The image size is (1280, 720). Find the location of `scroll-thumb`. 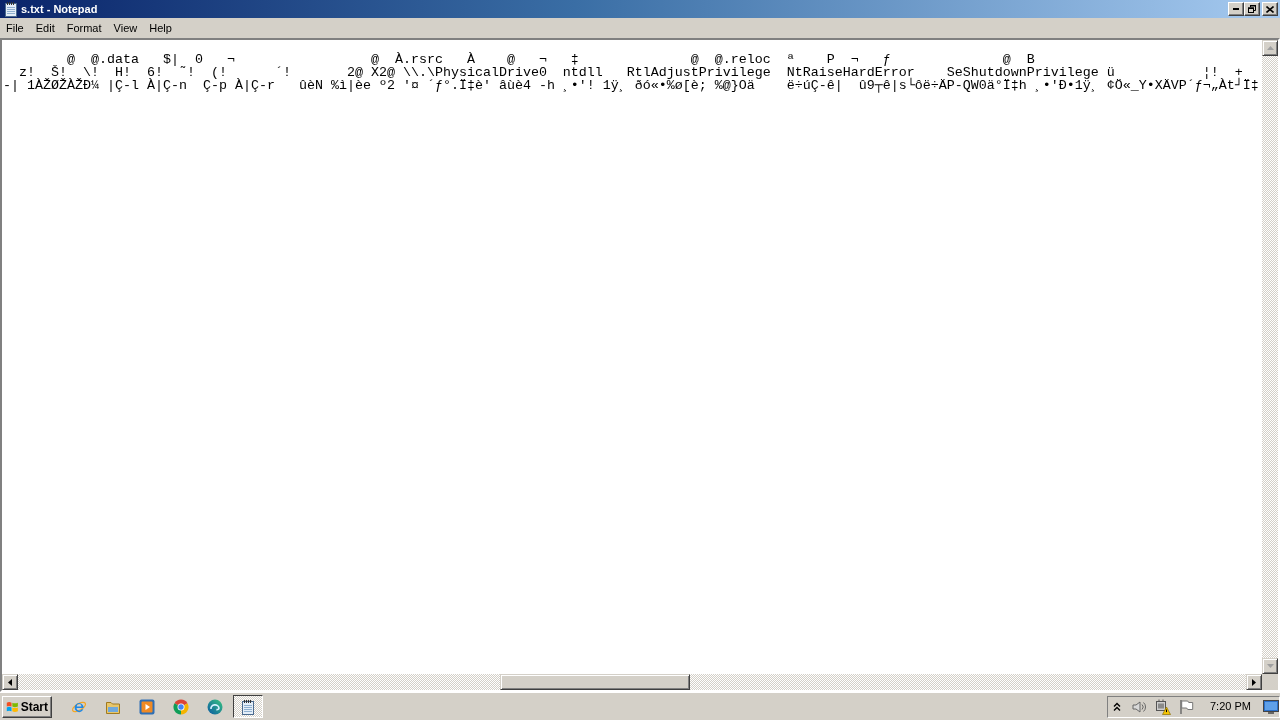

scroll-thumb is located at coordinates (595, 682).